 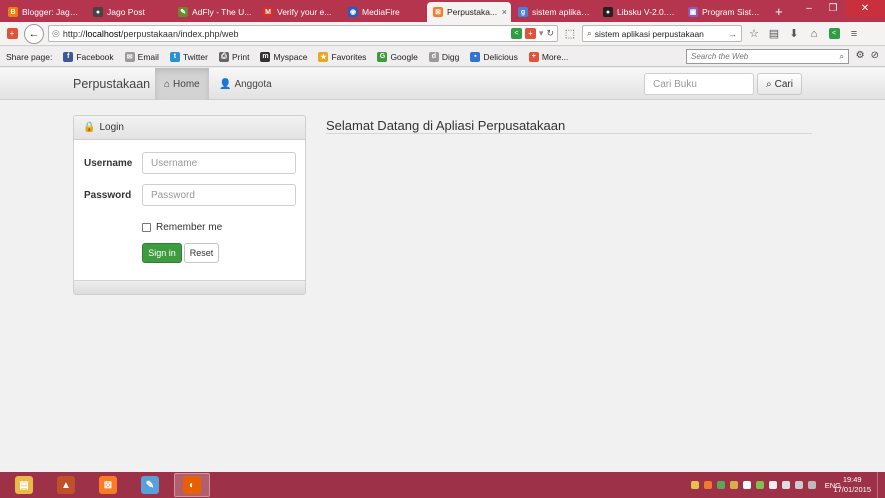 I want to click on reload-icon: ↻, so click(x=550, y=33).